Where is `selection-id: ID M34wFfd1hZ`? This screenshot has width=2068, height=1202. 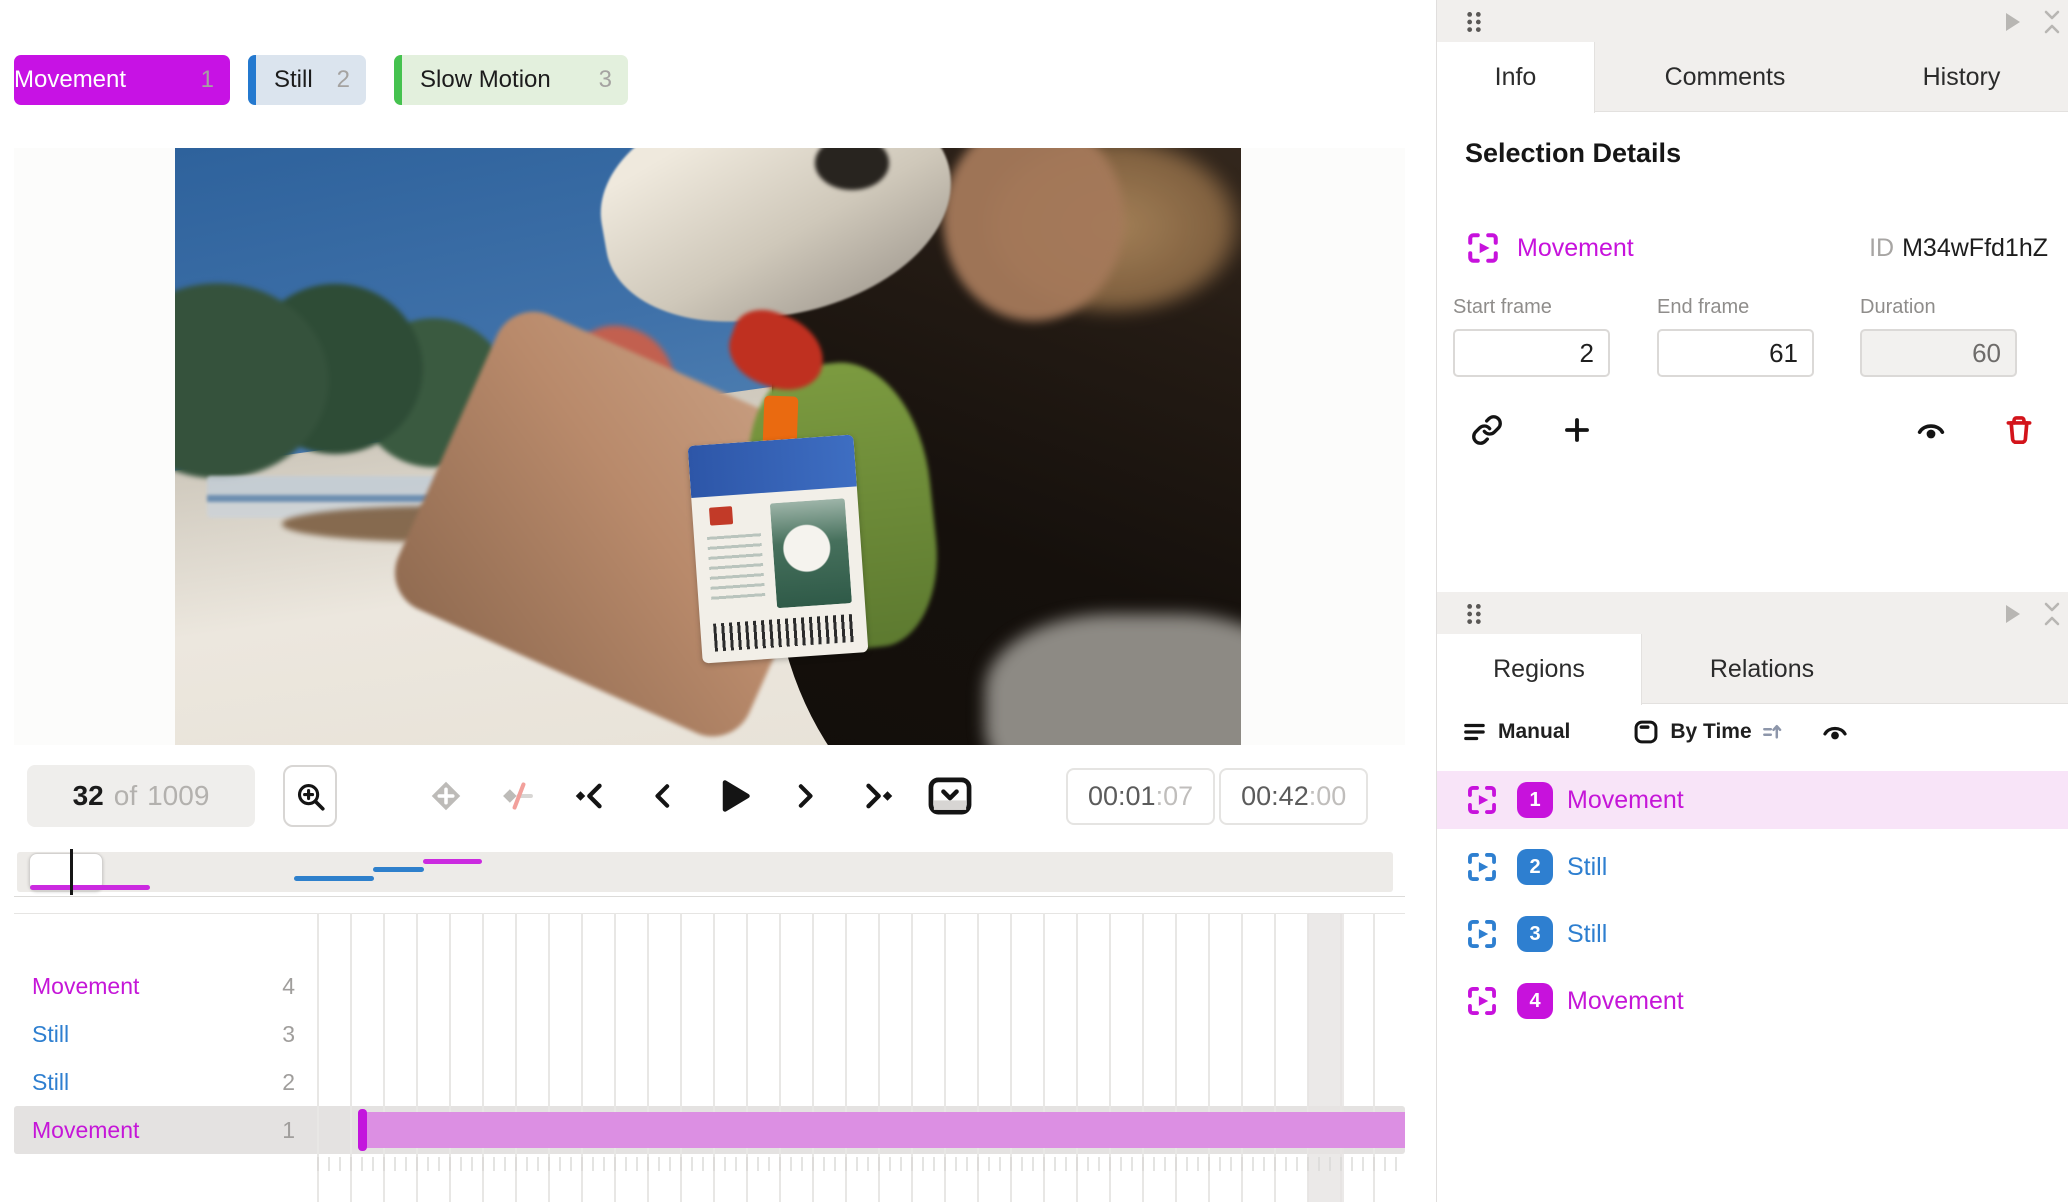
selection-id: ID M34wFfd1hZ is located at coordinates (1958, 248).